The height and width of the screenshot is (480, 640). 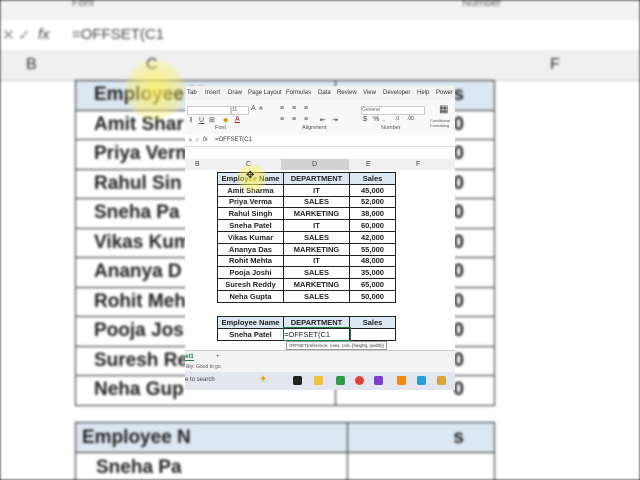 What do you see at coordinates (197, 140) in the screenshot?
I see `enter-icon: ✓` at bounding box center [197, 140].